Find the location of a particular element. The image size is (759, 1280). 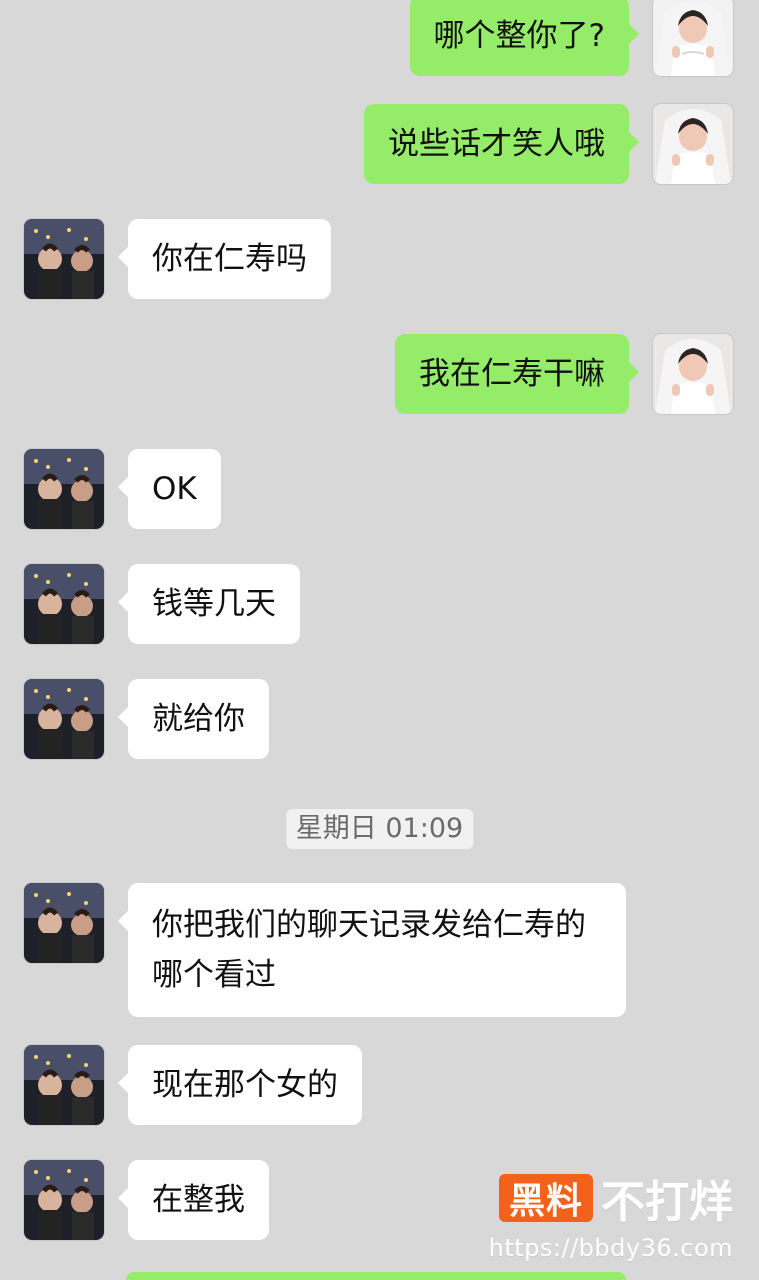

message-outgoing: 我在仁寿干嘛 is located at coordinates (564, 374).